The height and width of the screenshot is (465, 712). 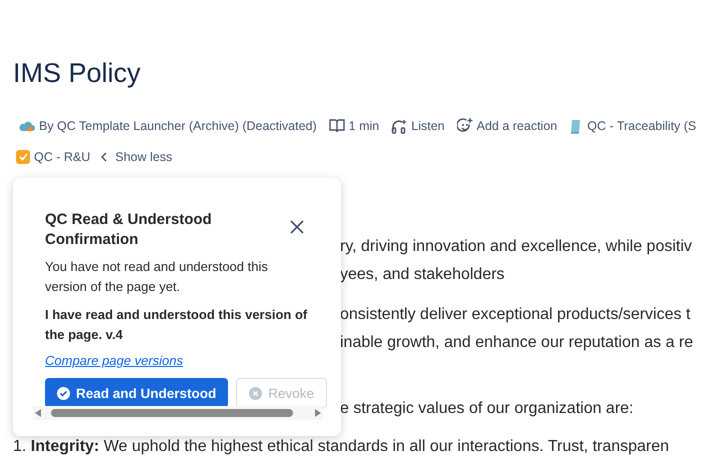 I want to click on confirm-button: Read and Understood, so click(x=136, y=393).